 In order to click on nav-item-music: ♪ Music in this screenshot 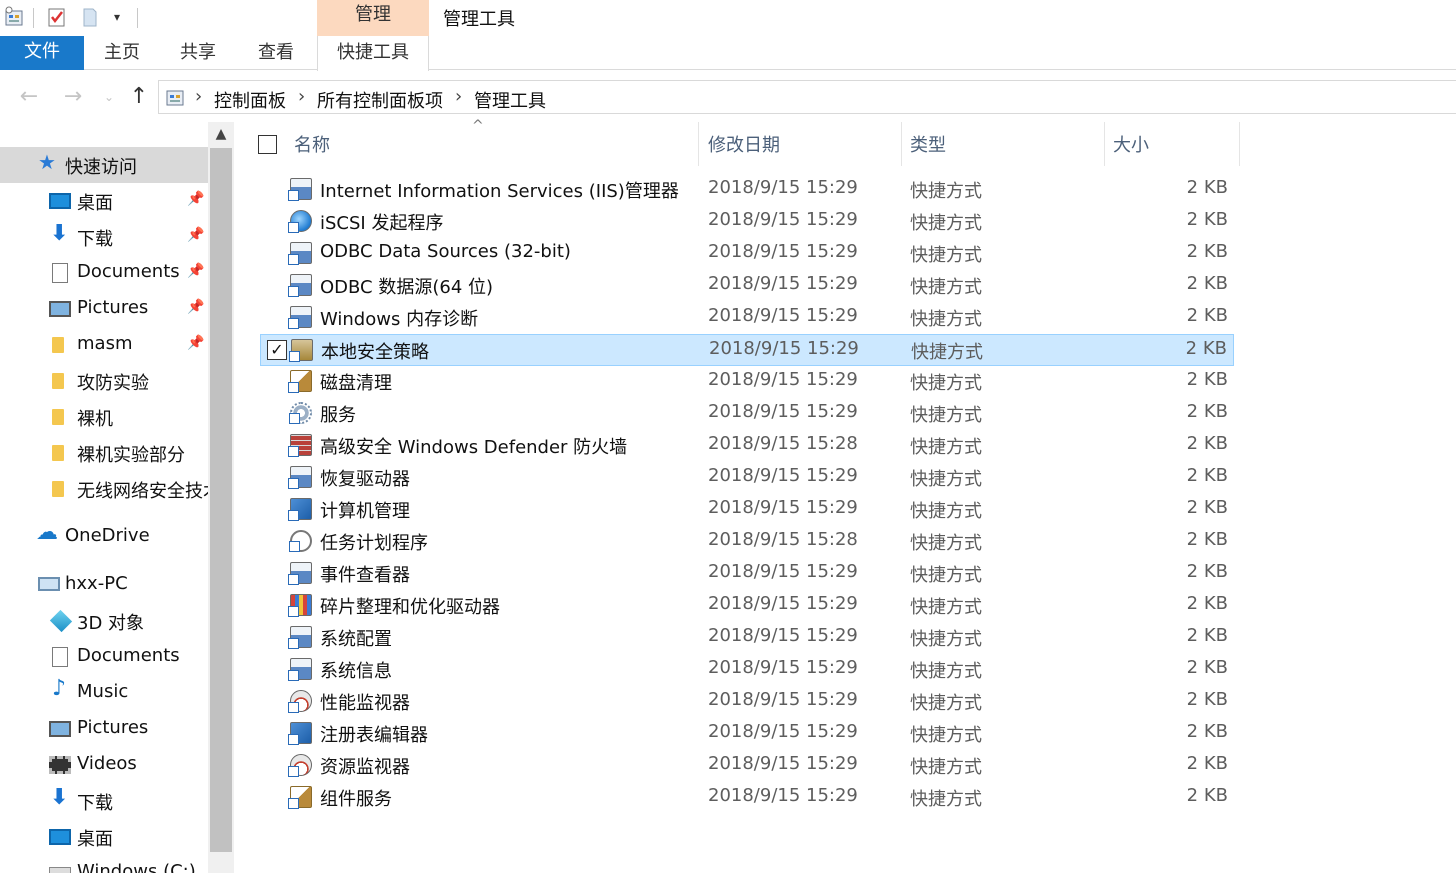, I will do `click(104, 693)`.